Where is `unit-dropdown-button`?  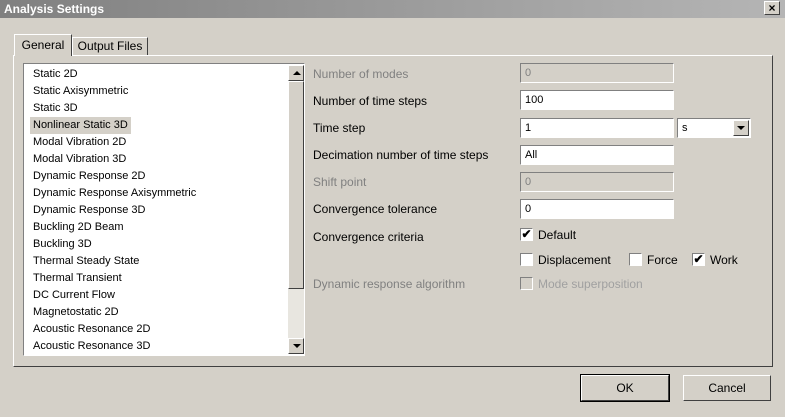
unit-dropdown-button is located at coordinates (741, 128).